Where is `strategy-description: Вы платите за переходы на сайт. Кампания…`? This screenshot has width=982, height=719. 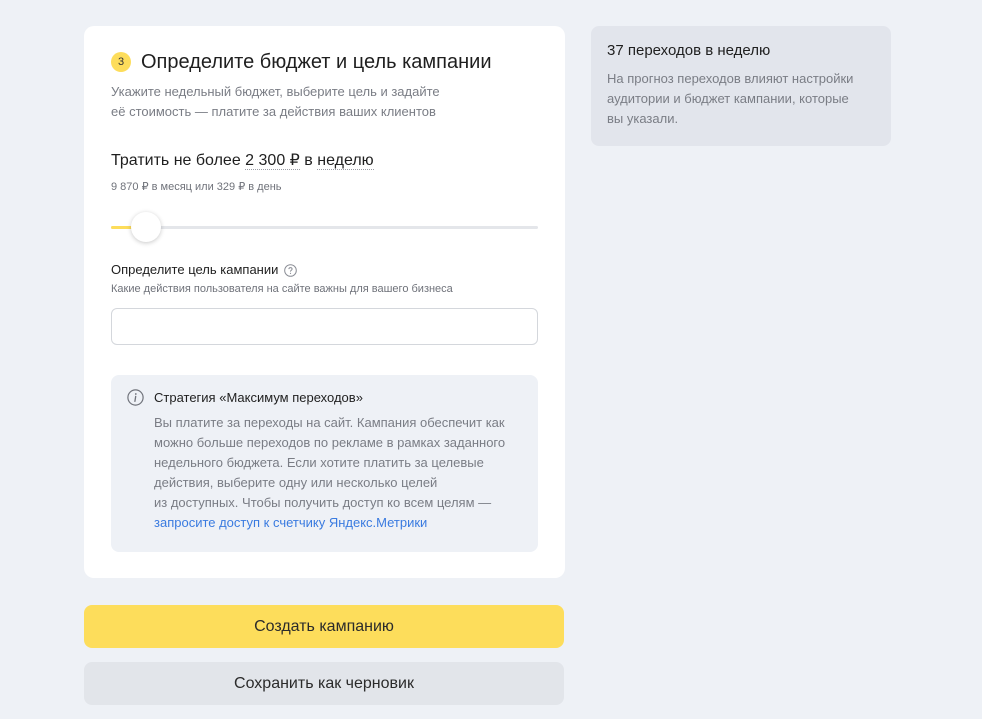 strategy-description: Вы платите за переходы на сайт. Кампания… is located at coordinates (339, 473).